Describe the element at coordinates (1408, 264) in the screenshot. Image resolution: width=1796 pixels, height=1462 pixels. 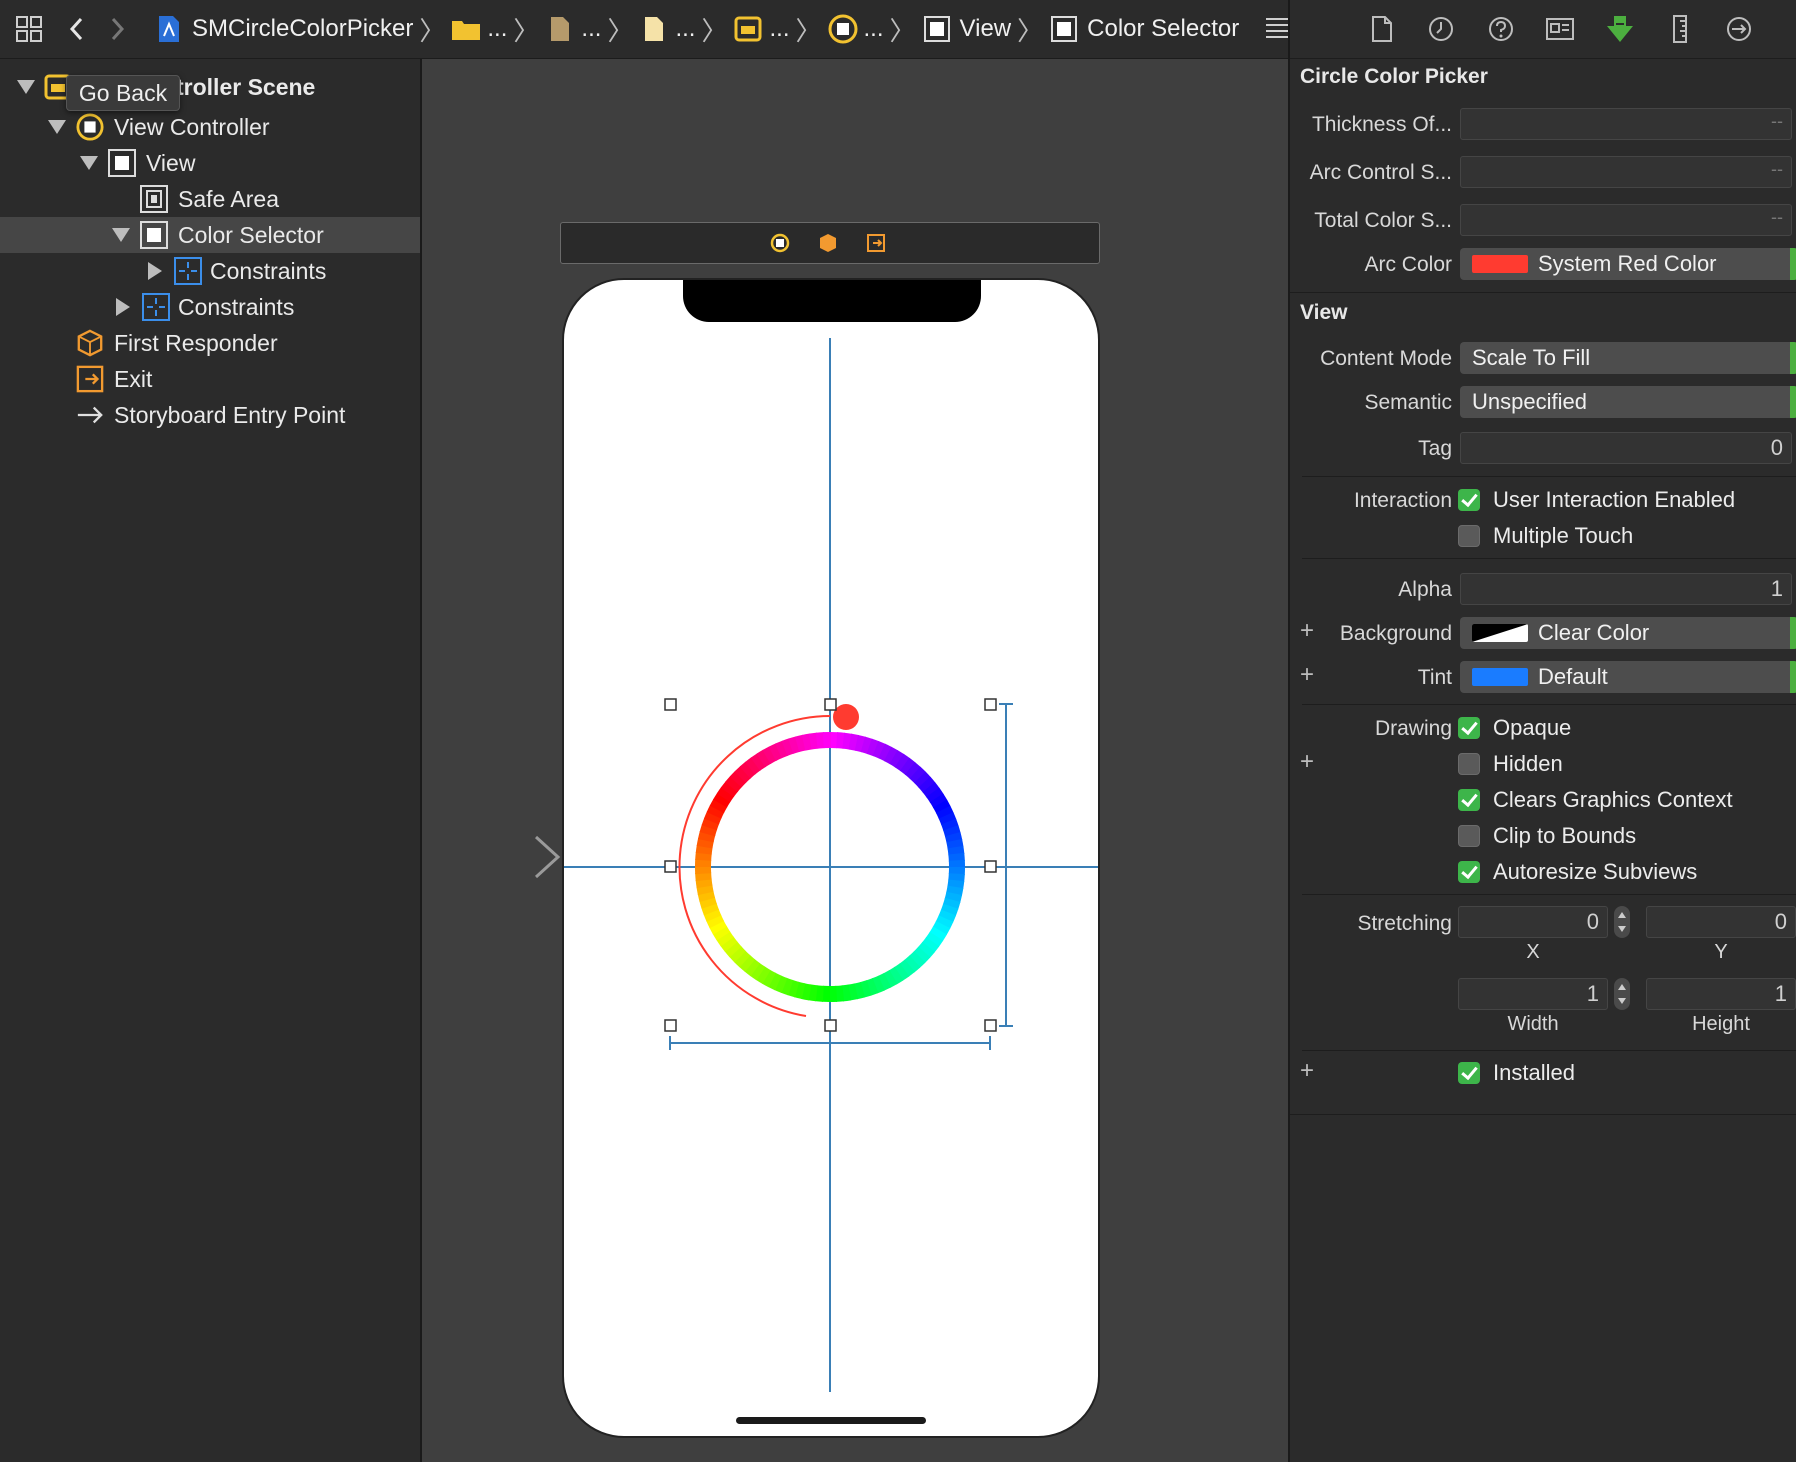
I see `arc-color-label: Arc Color` at that location.